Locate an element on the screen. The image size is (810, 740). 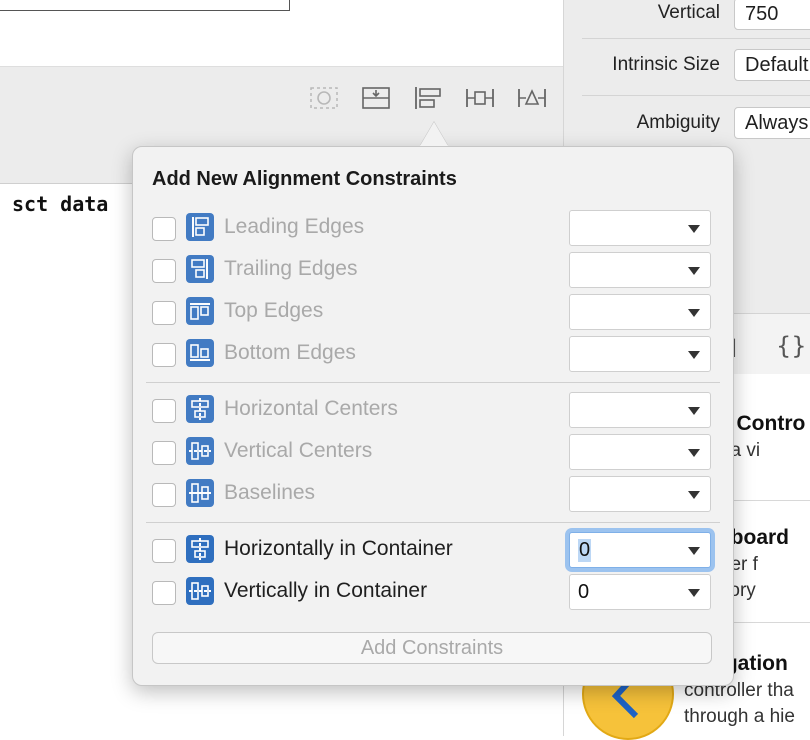
vertically-in-container-icon is located at coordinates (200, 591).